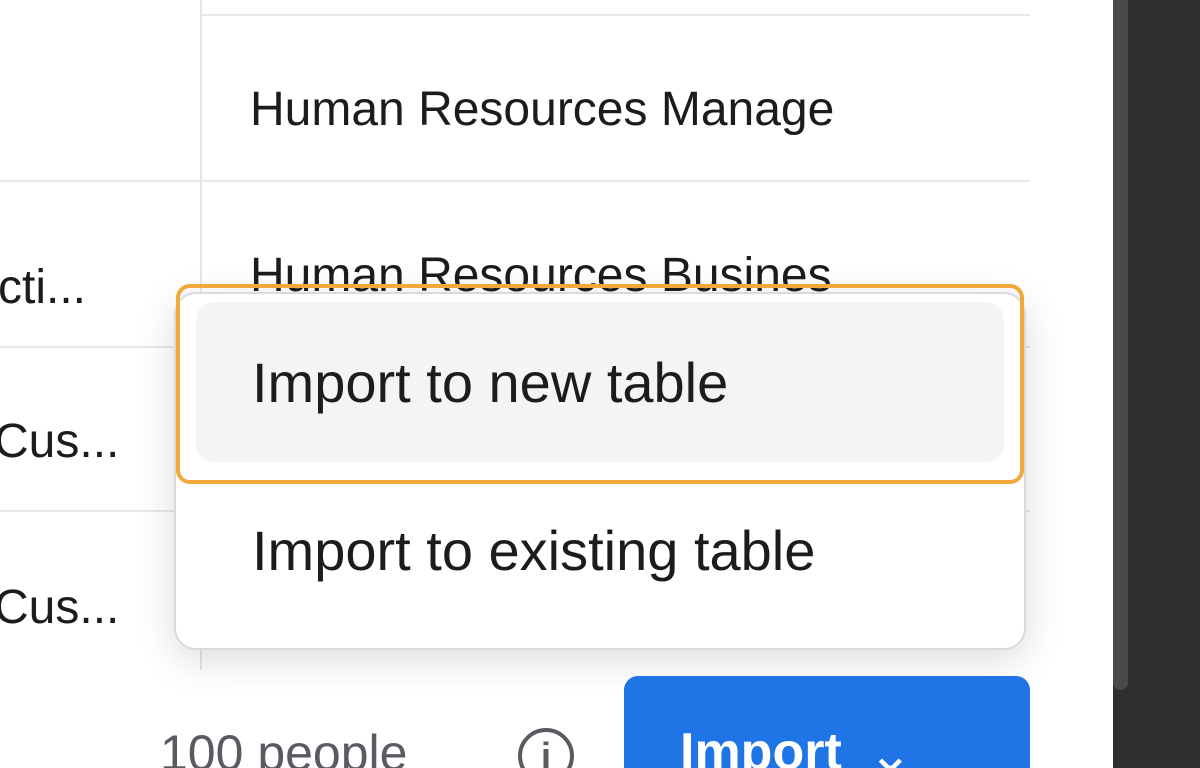  I want to click on import-button-label: Import, so click(761, 745).